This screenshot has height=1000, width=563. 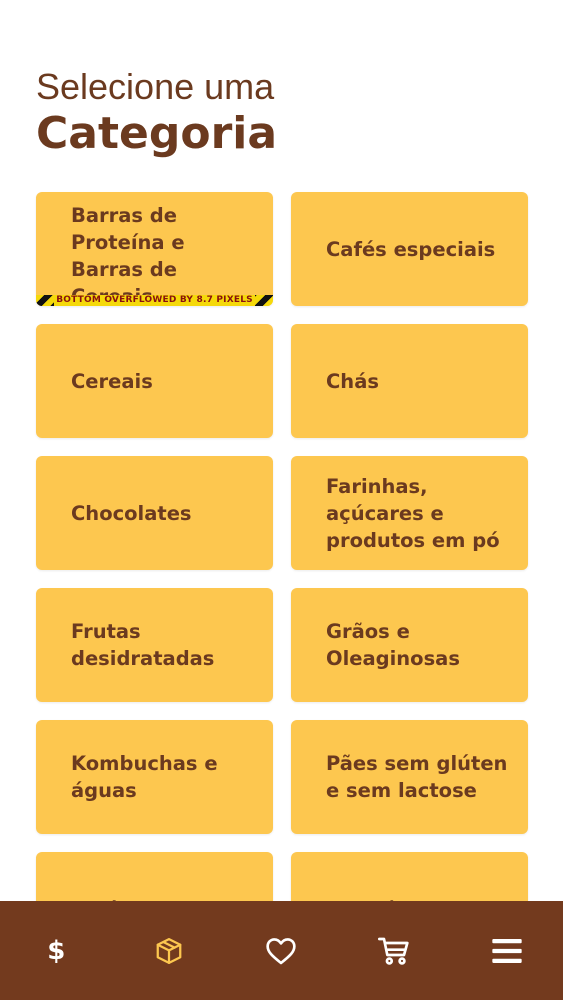 What do you see at coordinates (143, 645) in the screenshot?
I see `category-label: Frutas desidratadas` at bounding box center [143, 645].